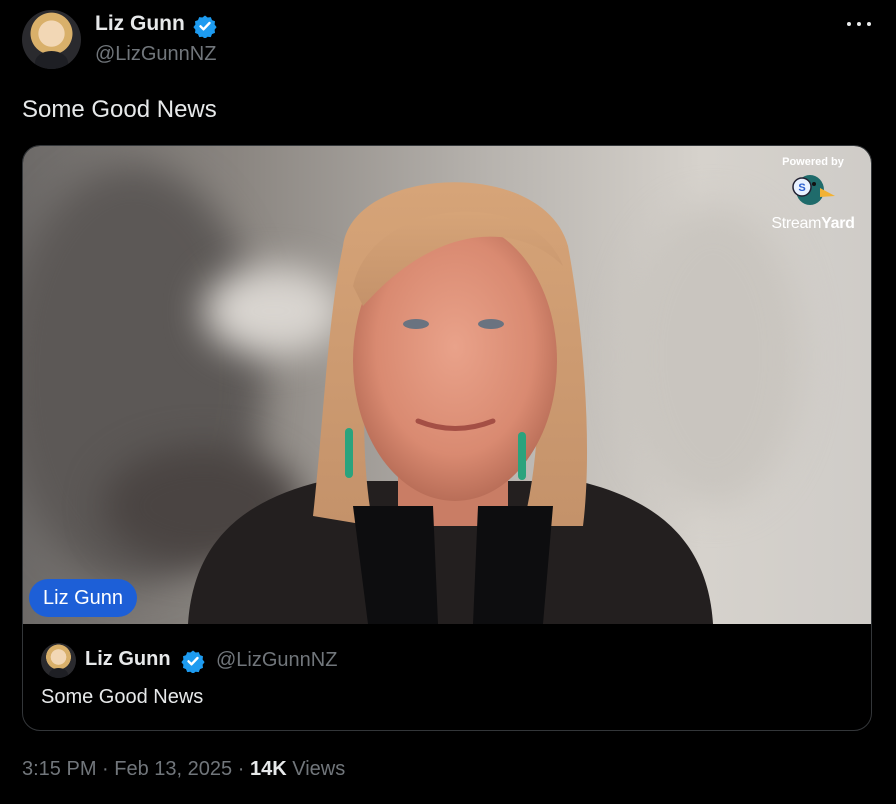  What do you see at coordinates (813, 190) in the screenshot?
I see `streamyard-duck-icon: S` at bounding box center [813, 190].